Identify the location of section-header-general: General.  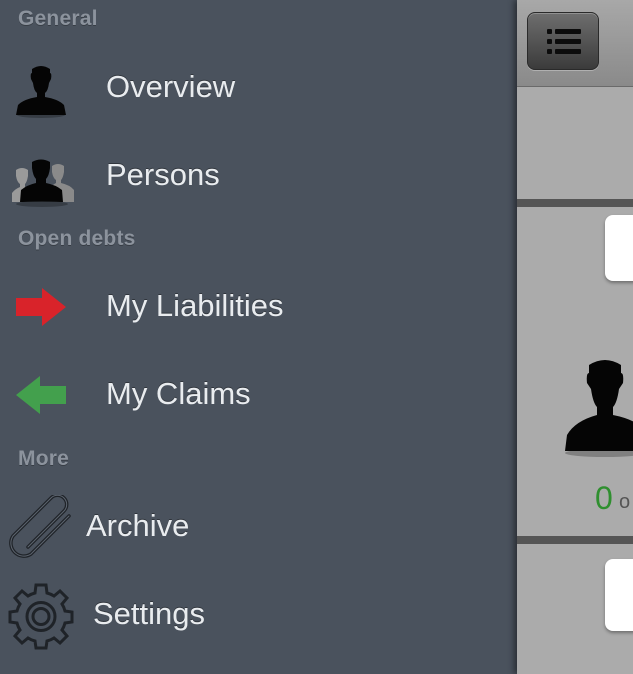
(58, 18).